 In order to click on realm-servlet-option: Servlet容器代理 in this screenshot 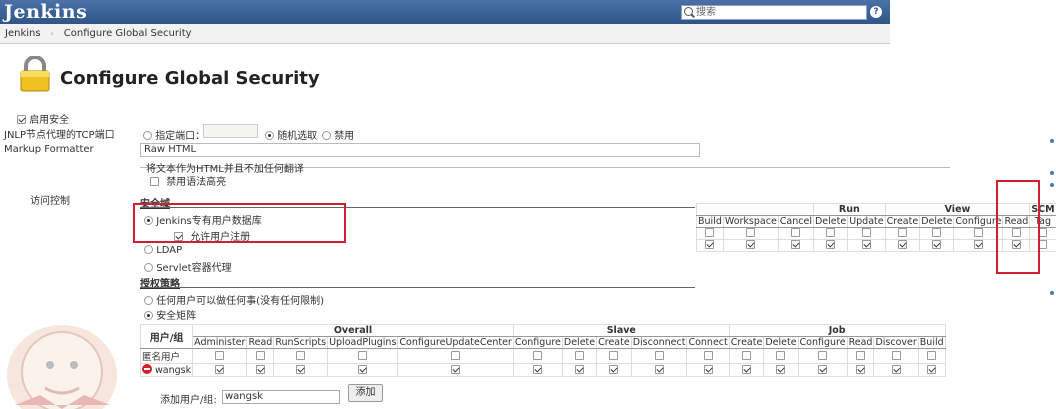, I will do `click(188, 266)`.